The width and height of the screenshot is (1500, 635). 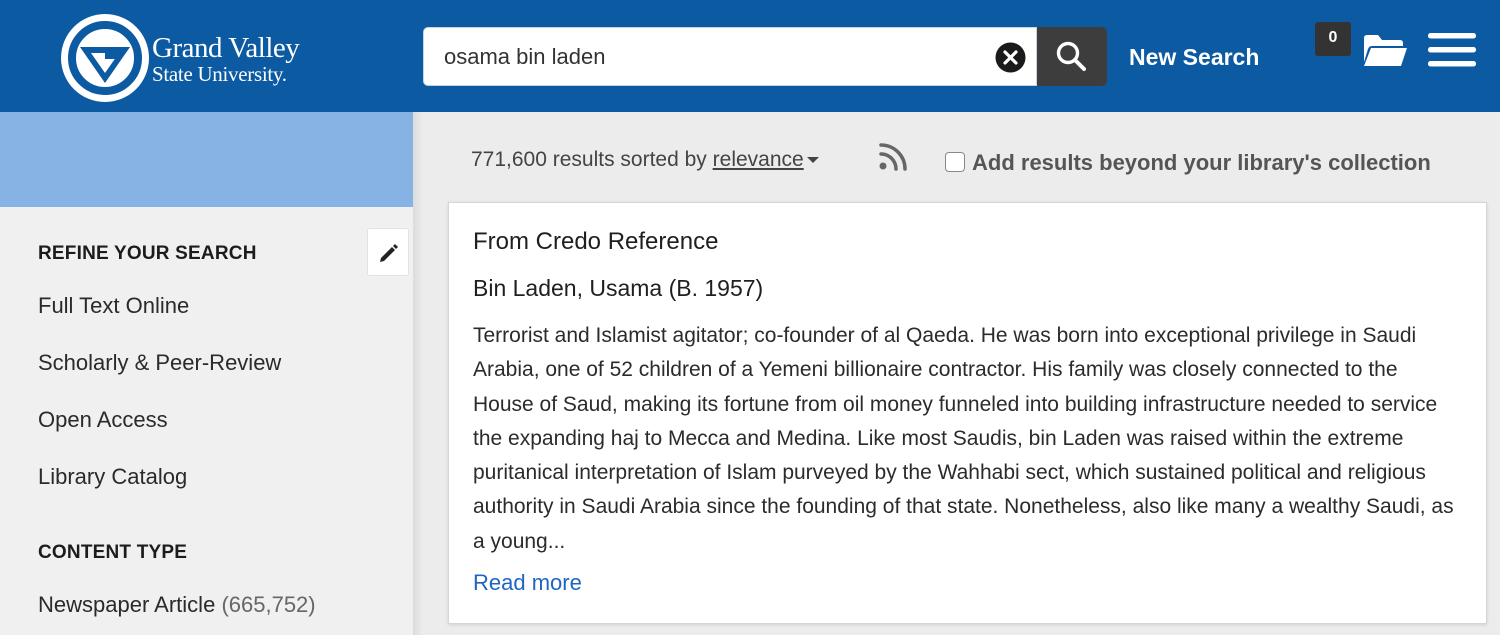 What do you see at coordinates (105, 58) in the screenshot?
I see `gvsu-logo-icon` at bounding box center [105, 58].